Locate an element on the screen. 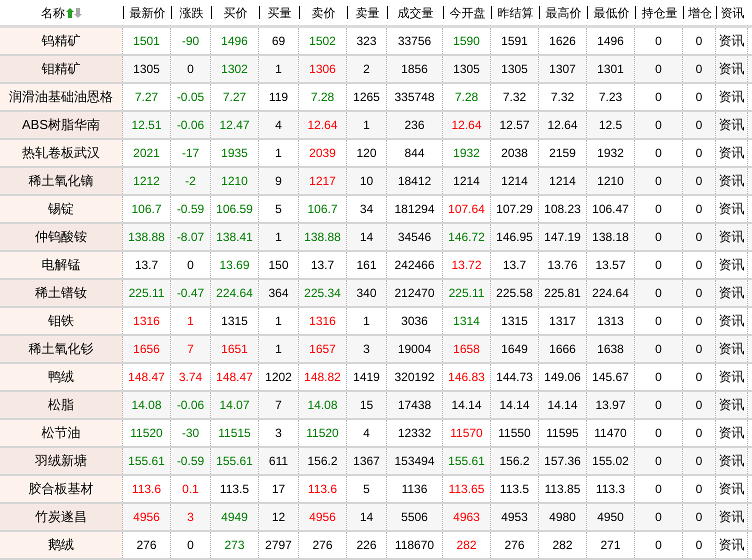  column-header: 卖价 is located at coordinates (324, 12).